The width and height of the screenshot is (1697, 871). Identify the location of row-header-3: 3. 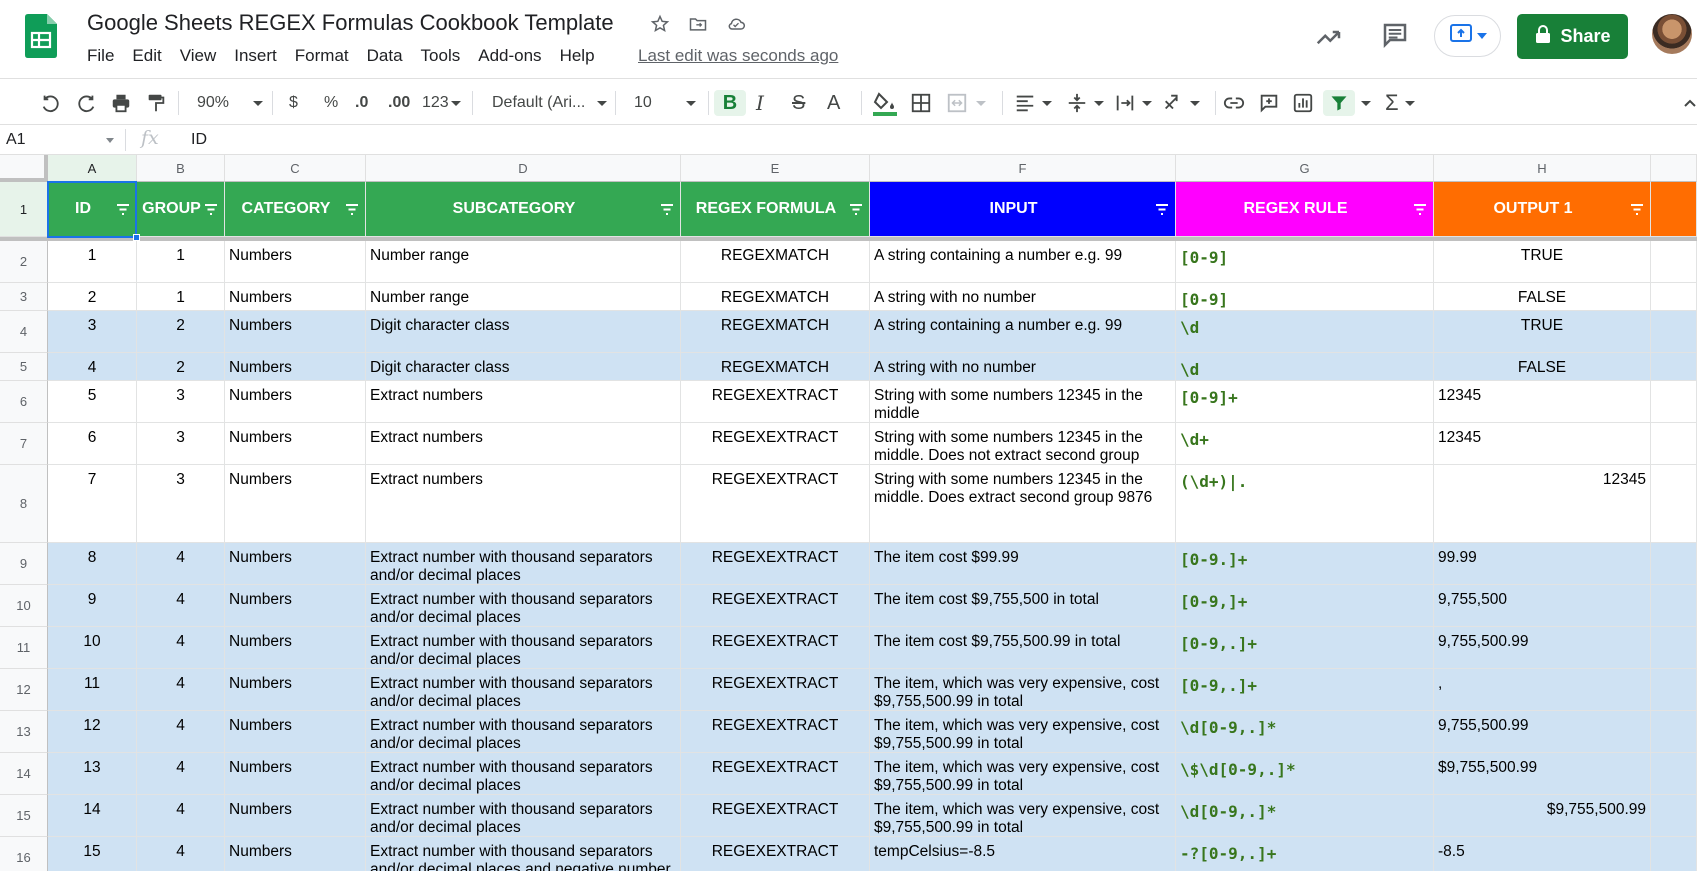
(24, 297).